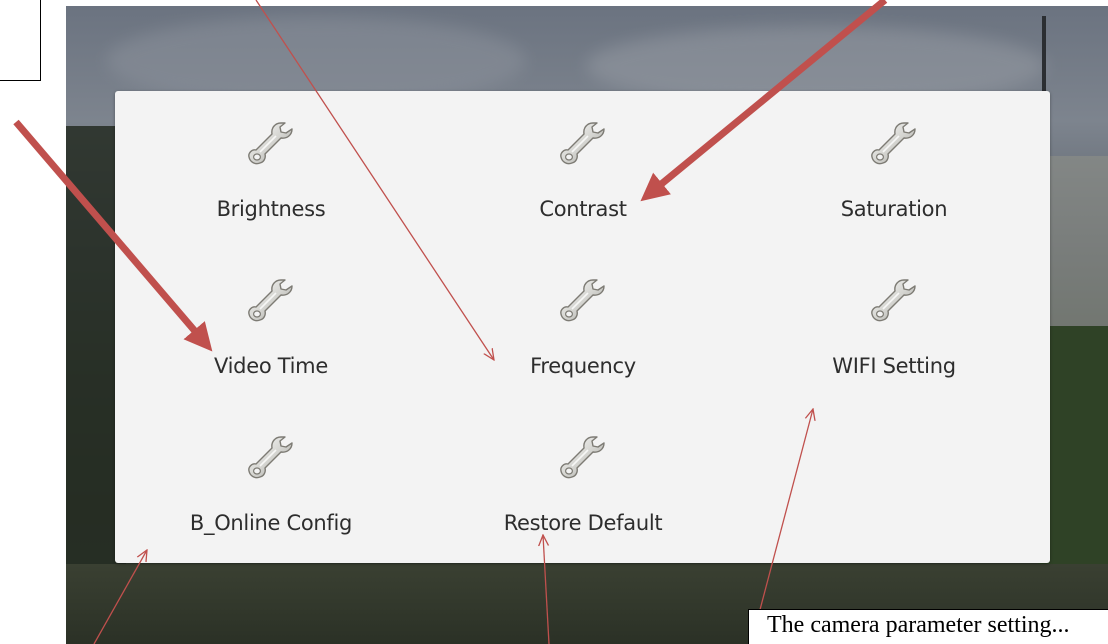  What do you see at coordinates (583, 366) in the screenshot?
I see `frequency-label: Frequency` at bounding box center [583, 366].